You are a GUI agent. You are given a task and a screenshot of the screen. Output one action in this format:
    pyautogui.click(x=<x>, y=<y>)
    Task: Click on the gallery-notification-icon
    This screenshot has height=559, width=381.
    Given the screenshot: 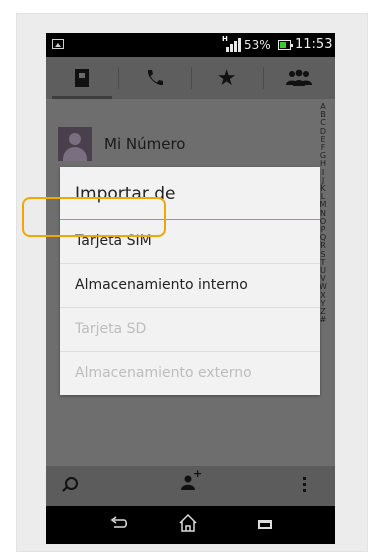 What is the action you would take?
    pyautogui.click(x=58, y=44)
    